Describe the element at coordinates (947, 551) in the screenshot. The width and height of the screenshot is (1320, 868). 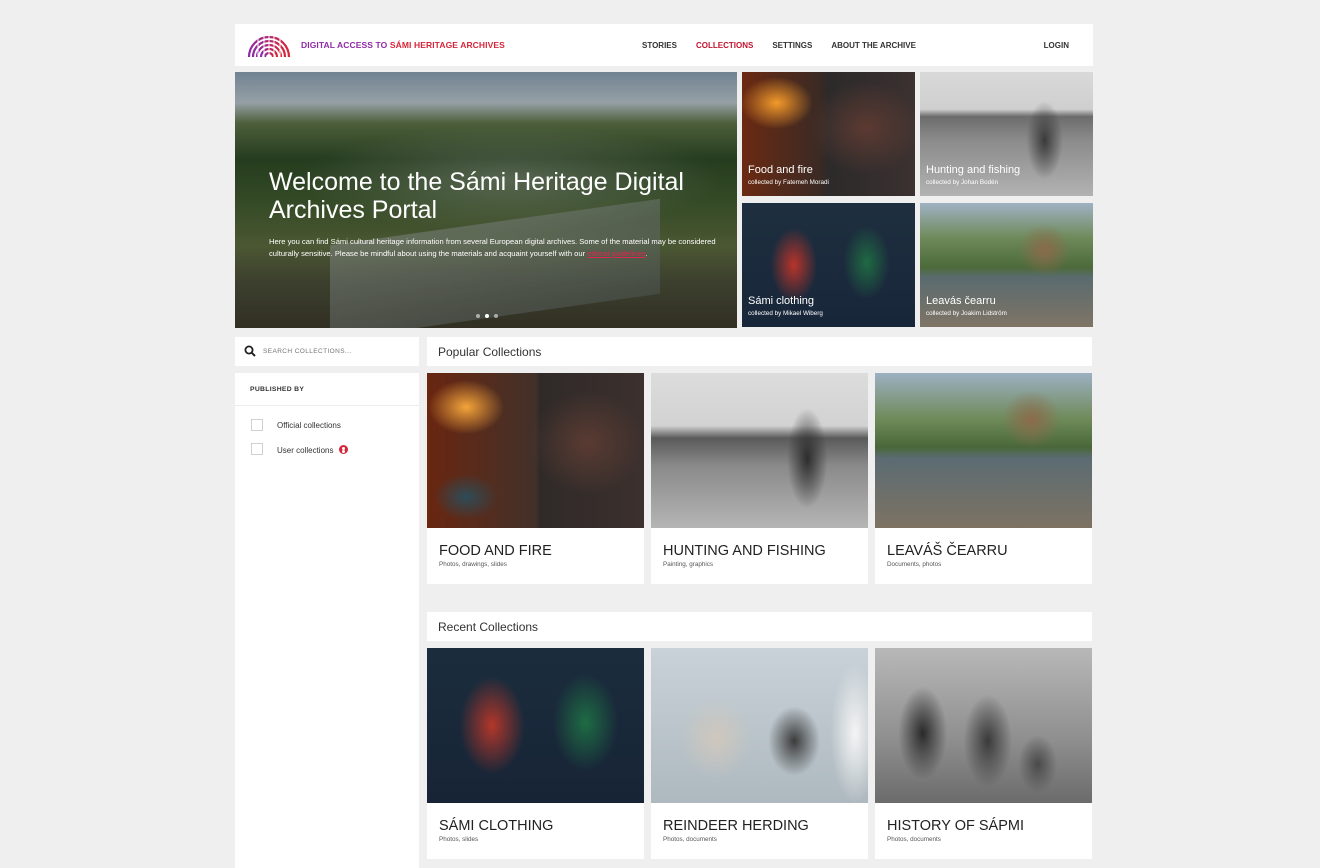
I see `collection-title: LEAVÁŠ ČEARRU` at that location.